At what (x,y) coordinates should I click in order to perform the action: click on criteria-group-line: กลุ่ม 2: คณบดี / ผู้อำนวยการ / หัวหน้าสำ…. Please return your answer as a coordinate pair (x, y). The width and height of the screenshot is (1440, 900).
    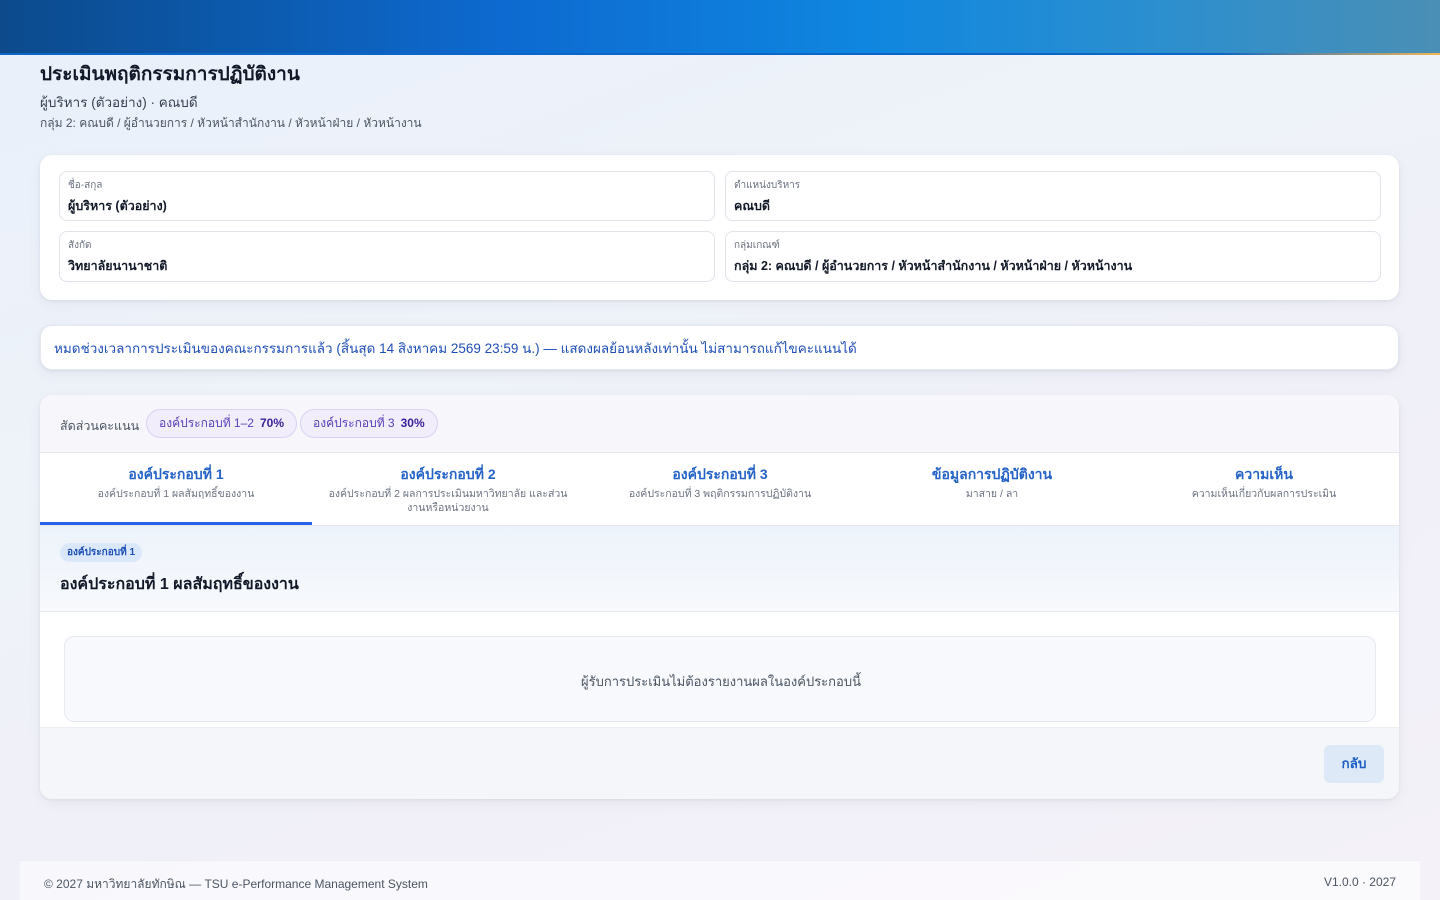
    Looking at the image, I should click on (231, 123).